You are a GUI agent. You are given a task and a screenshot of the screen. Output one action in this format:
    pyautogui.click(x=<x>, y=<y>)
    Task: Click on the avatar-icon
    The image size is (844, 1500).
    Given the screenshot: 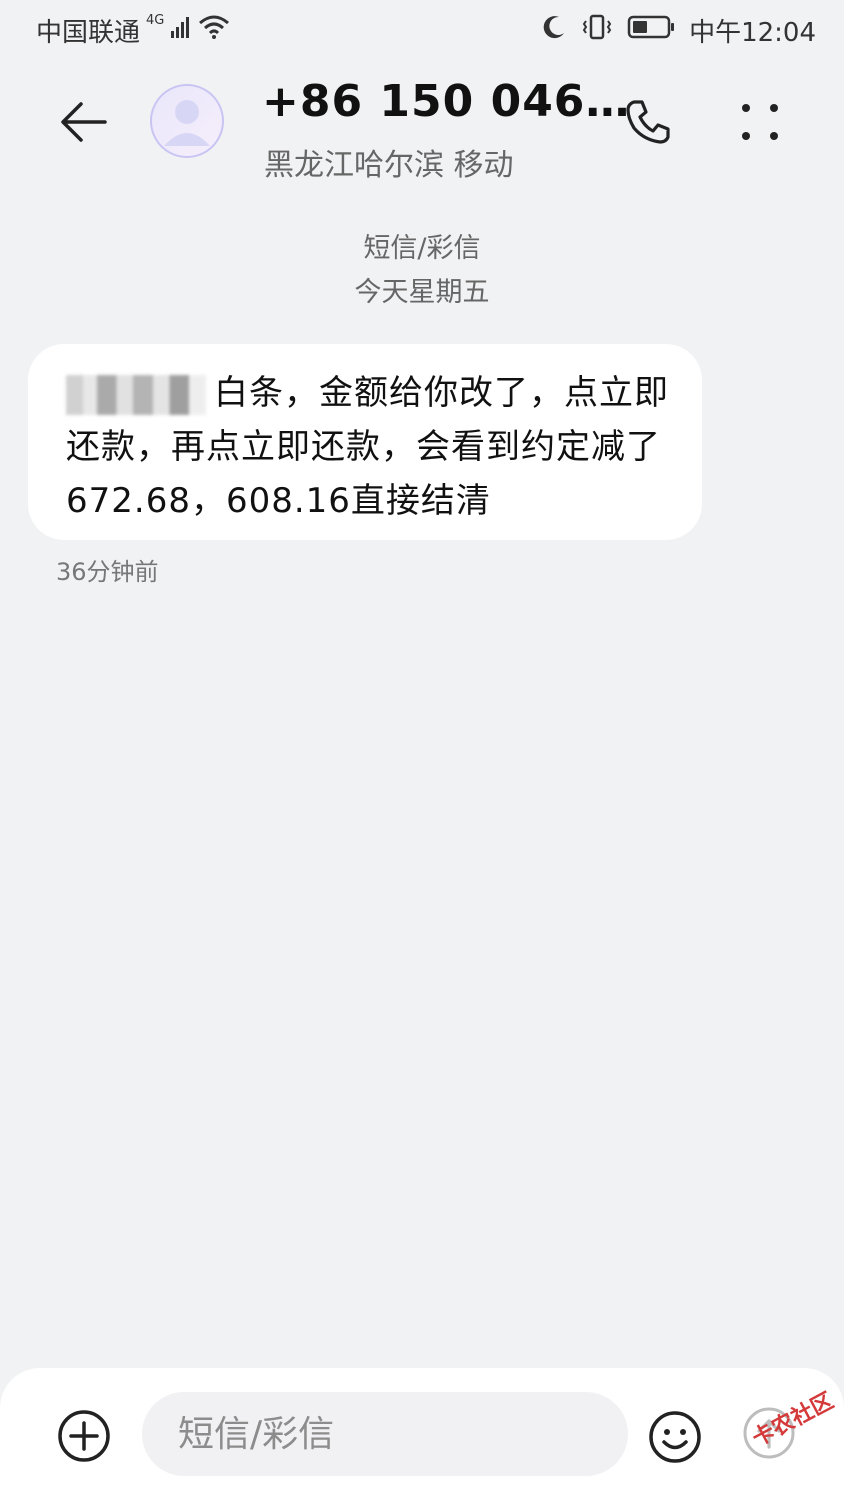 What is the action you would take?
    pyautogui.click(x=187, y=123)
    